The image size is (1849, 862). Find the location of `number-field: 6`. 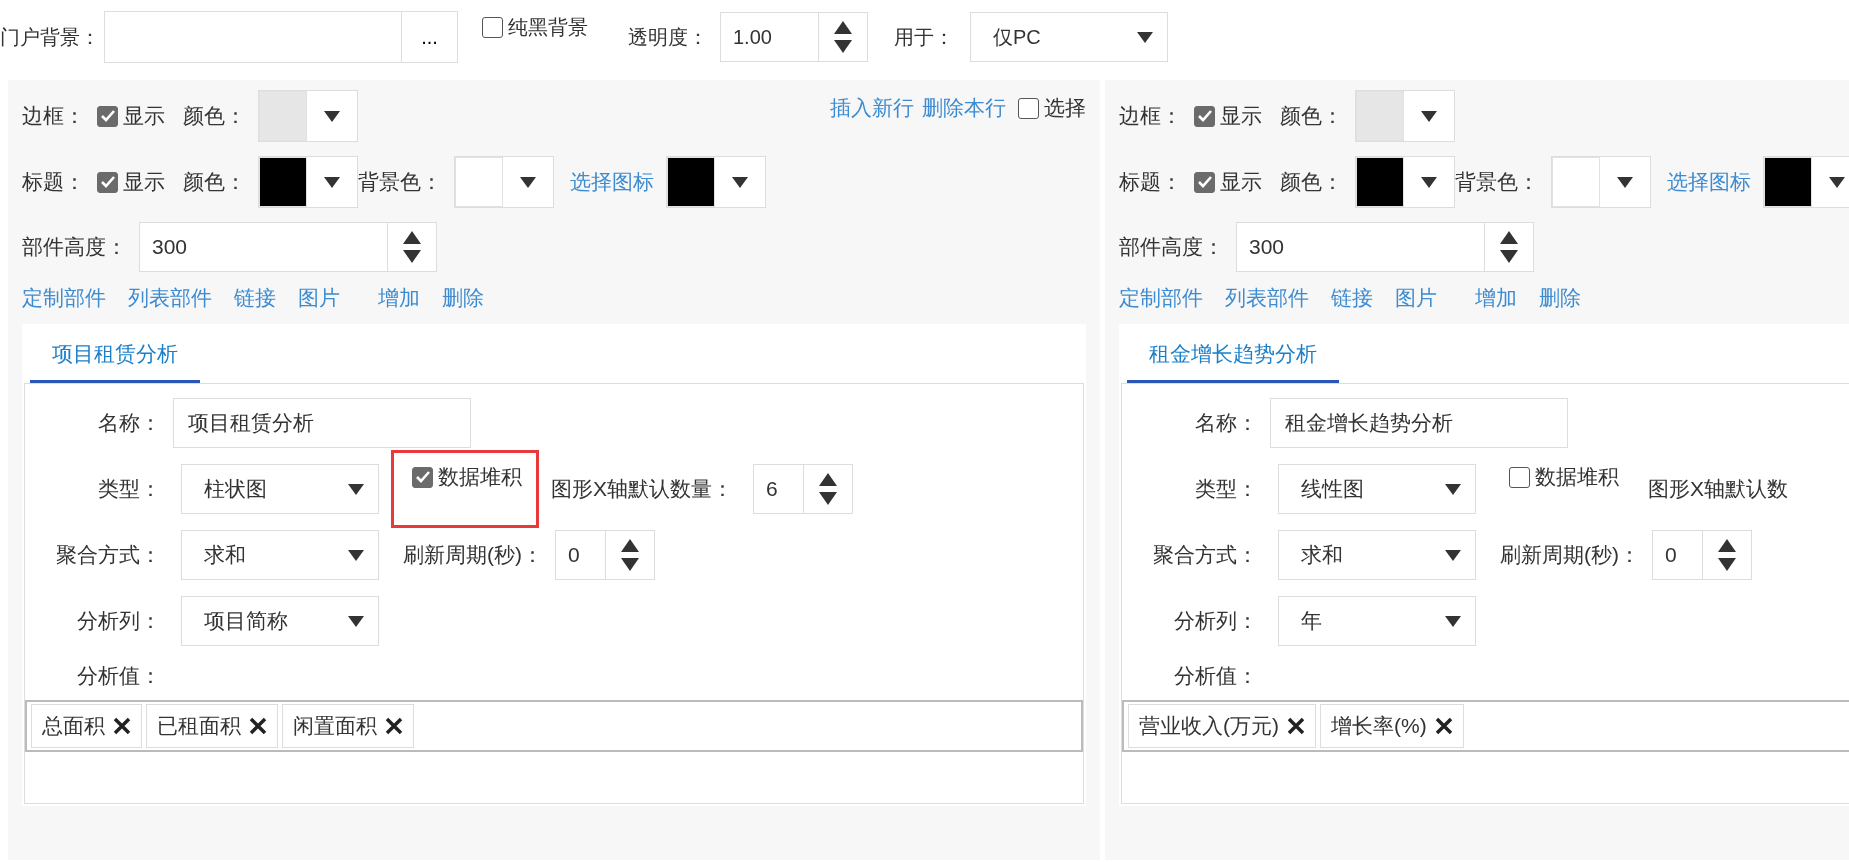

number-field: 6 is located at coordinates (803, 489).